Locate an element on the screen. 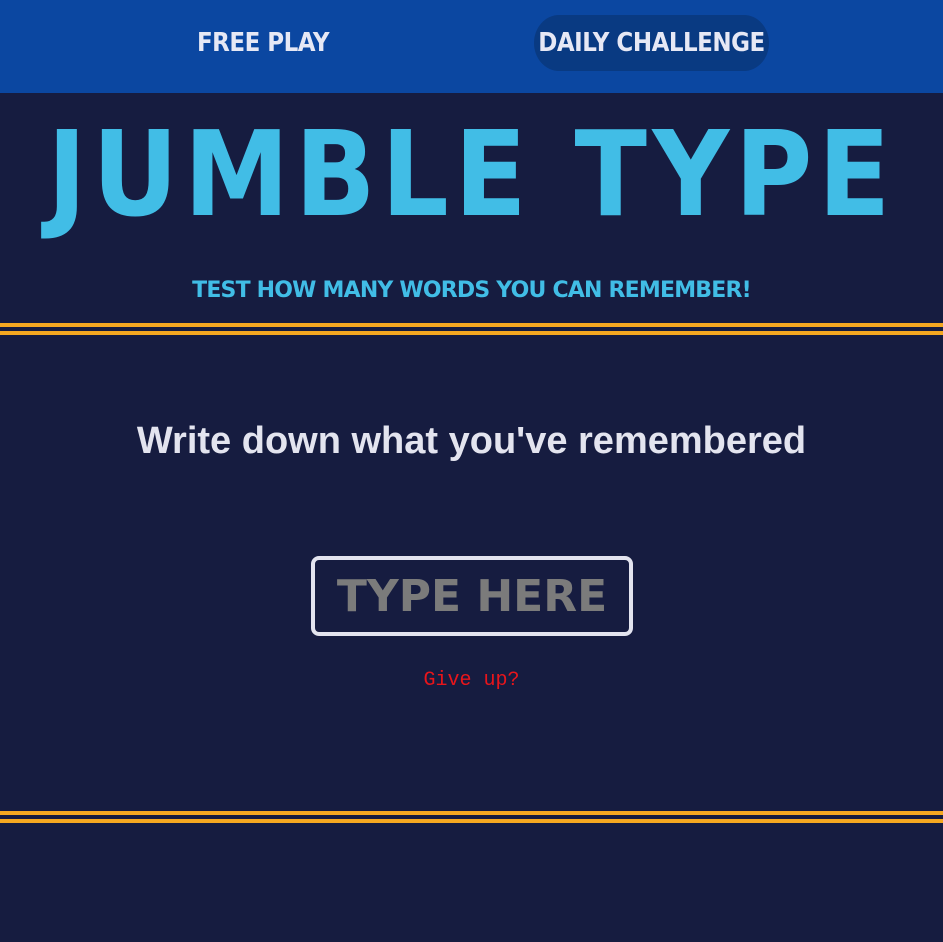 The width and height of the screenshot is (943, 942). give-up-row: Give up? is located at coordinates (471, 681).